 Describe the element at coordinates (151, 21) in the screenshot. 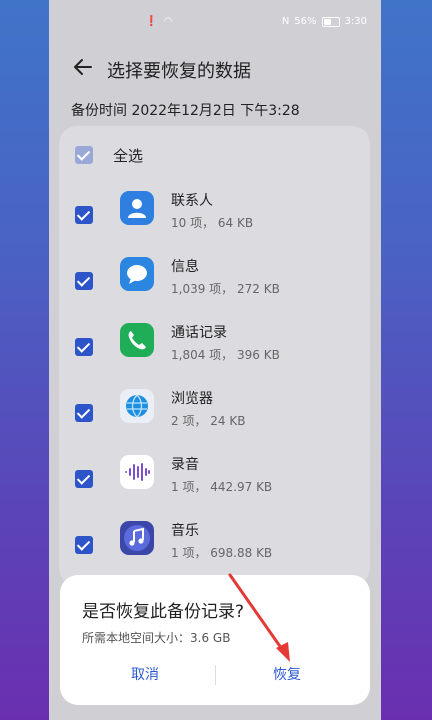

I see `notification-icon: ❗` at that location.